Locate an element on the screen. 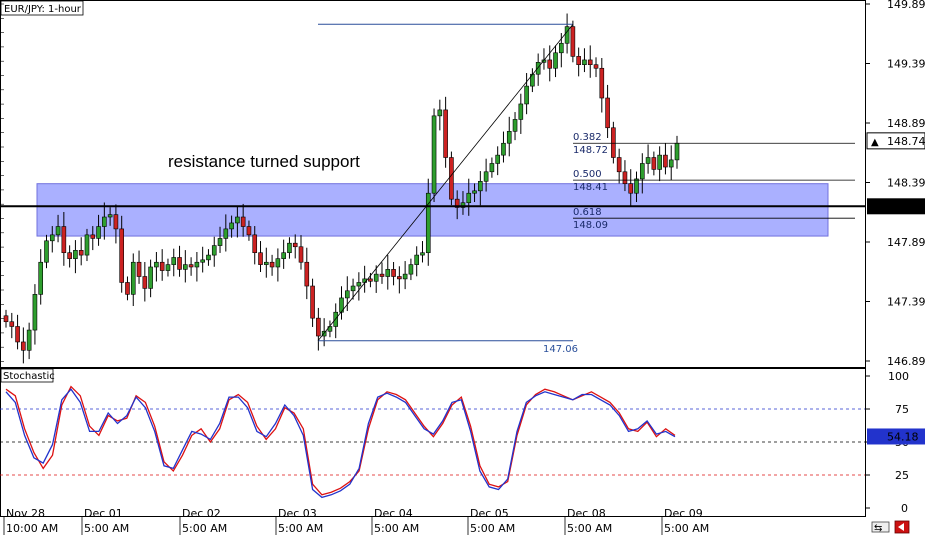 This screenshot has height=535, width=925. date-label: Dec 01 is located at coordinates (103, 513).